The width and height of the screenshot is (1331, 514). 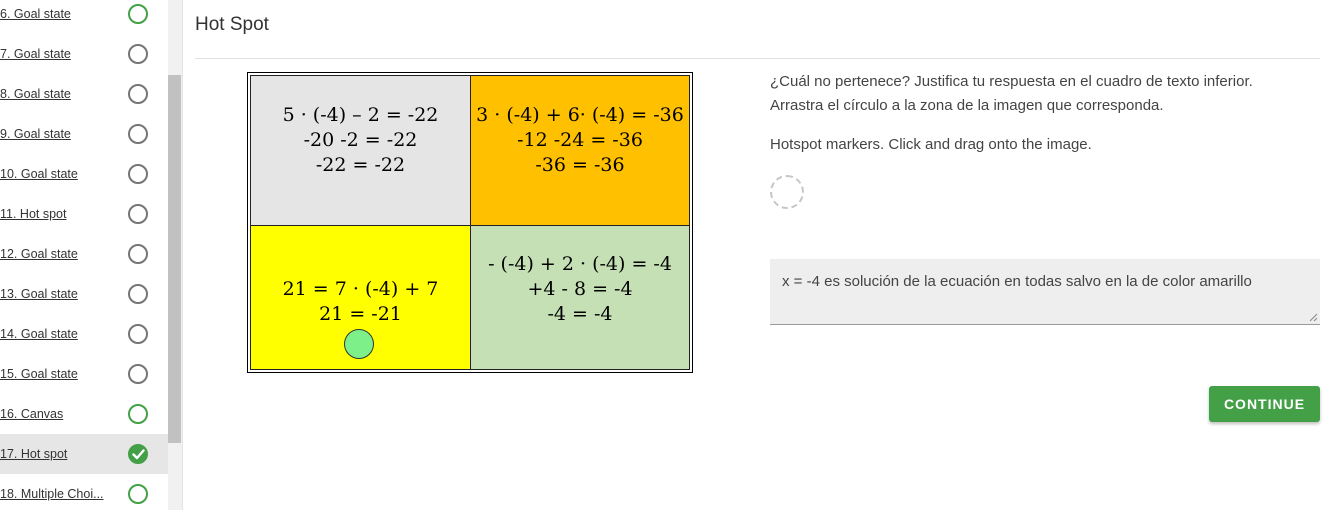 I want to click on sidebar-scrollbar, so click(x=175, y=255).